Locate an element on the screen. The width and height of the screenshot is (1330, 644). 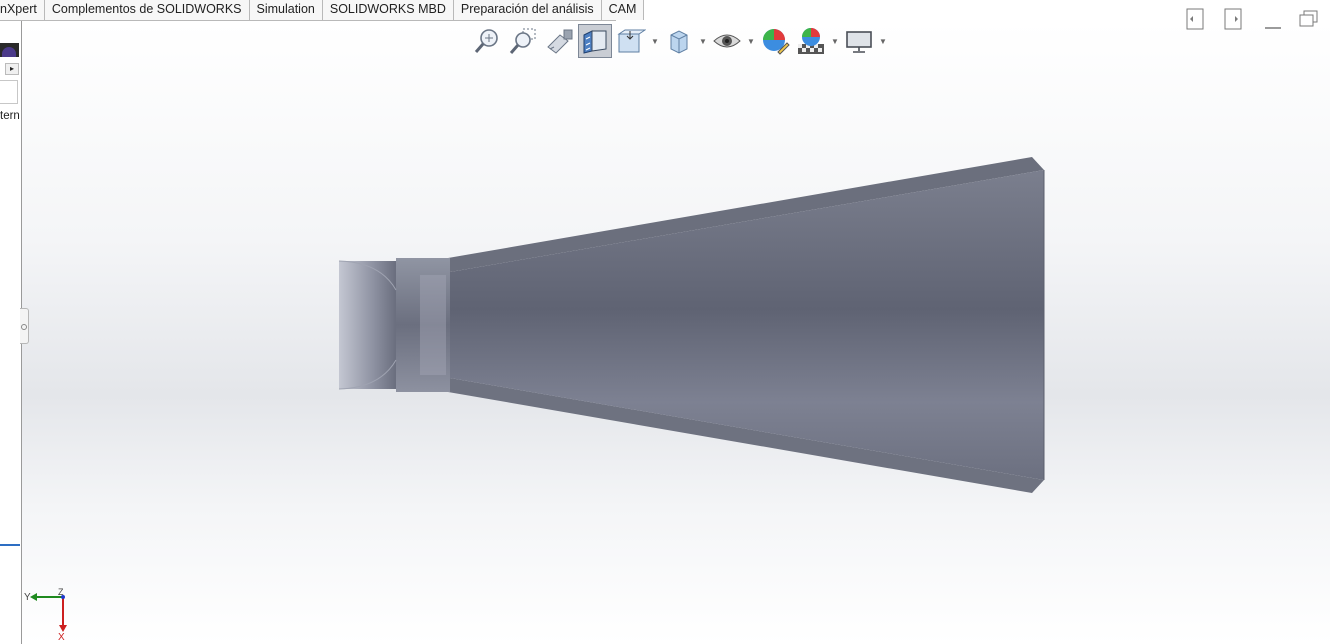
tab-solidworks-mbd: SOLIDWORKS MBD is located at coordinates (388, 10).